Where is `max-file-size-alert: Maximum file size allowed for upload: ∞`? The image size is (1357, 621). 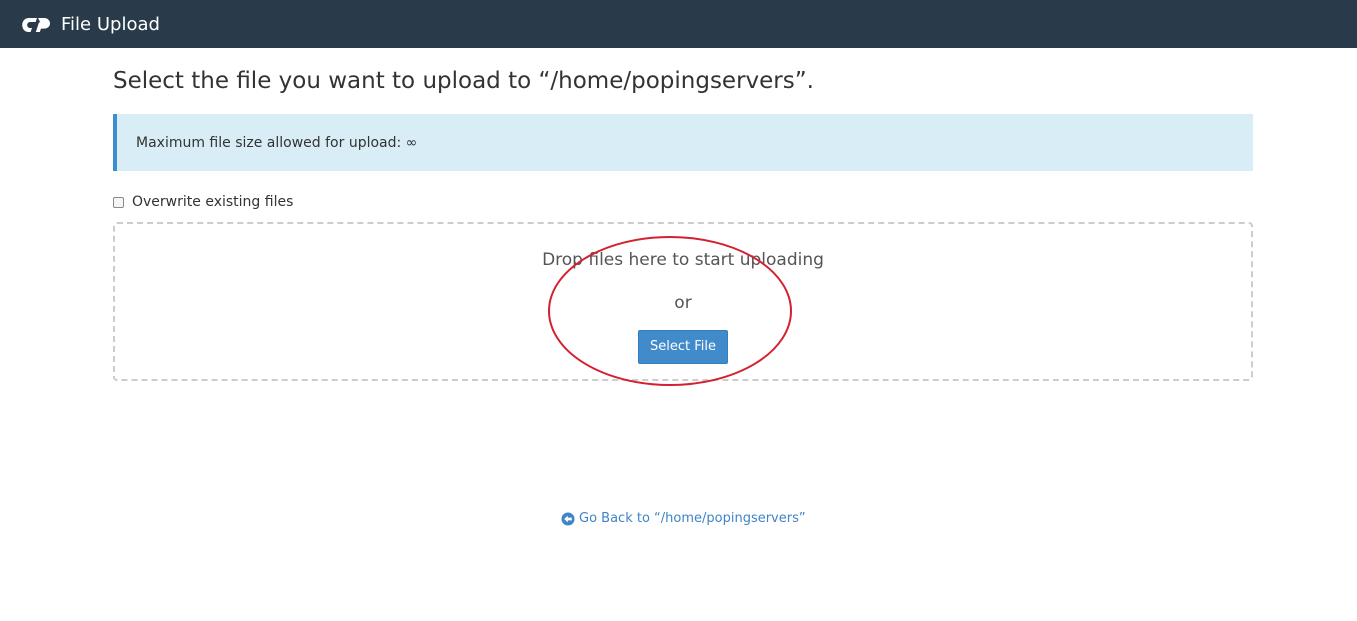
max-file-size-alert: Maximum file size allowed for upload: ∞ is located at coordinates (683, 142).